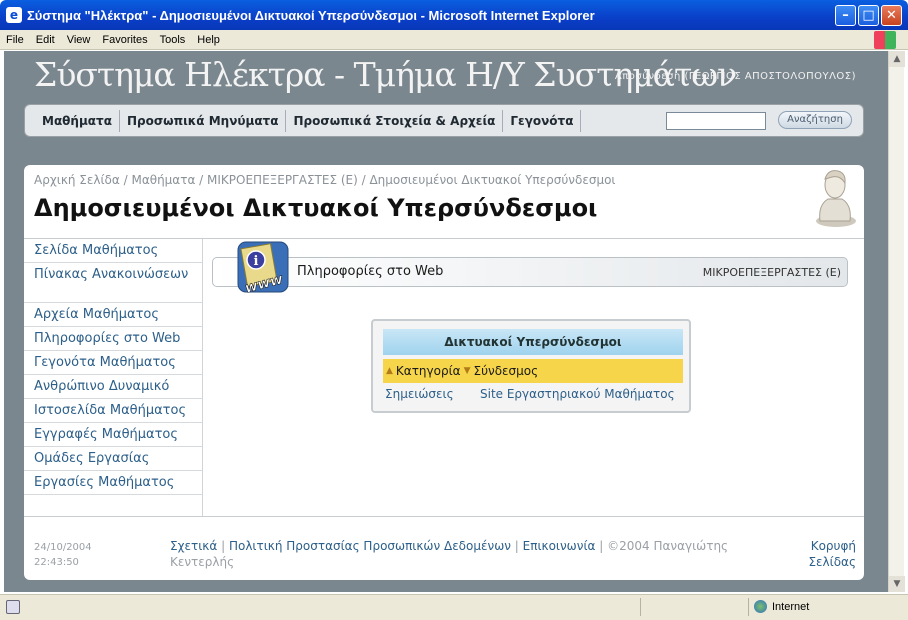  I want to click on page-icon, so click(13, 607).